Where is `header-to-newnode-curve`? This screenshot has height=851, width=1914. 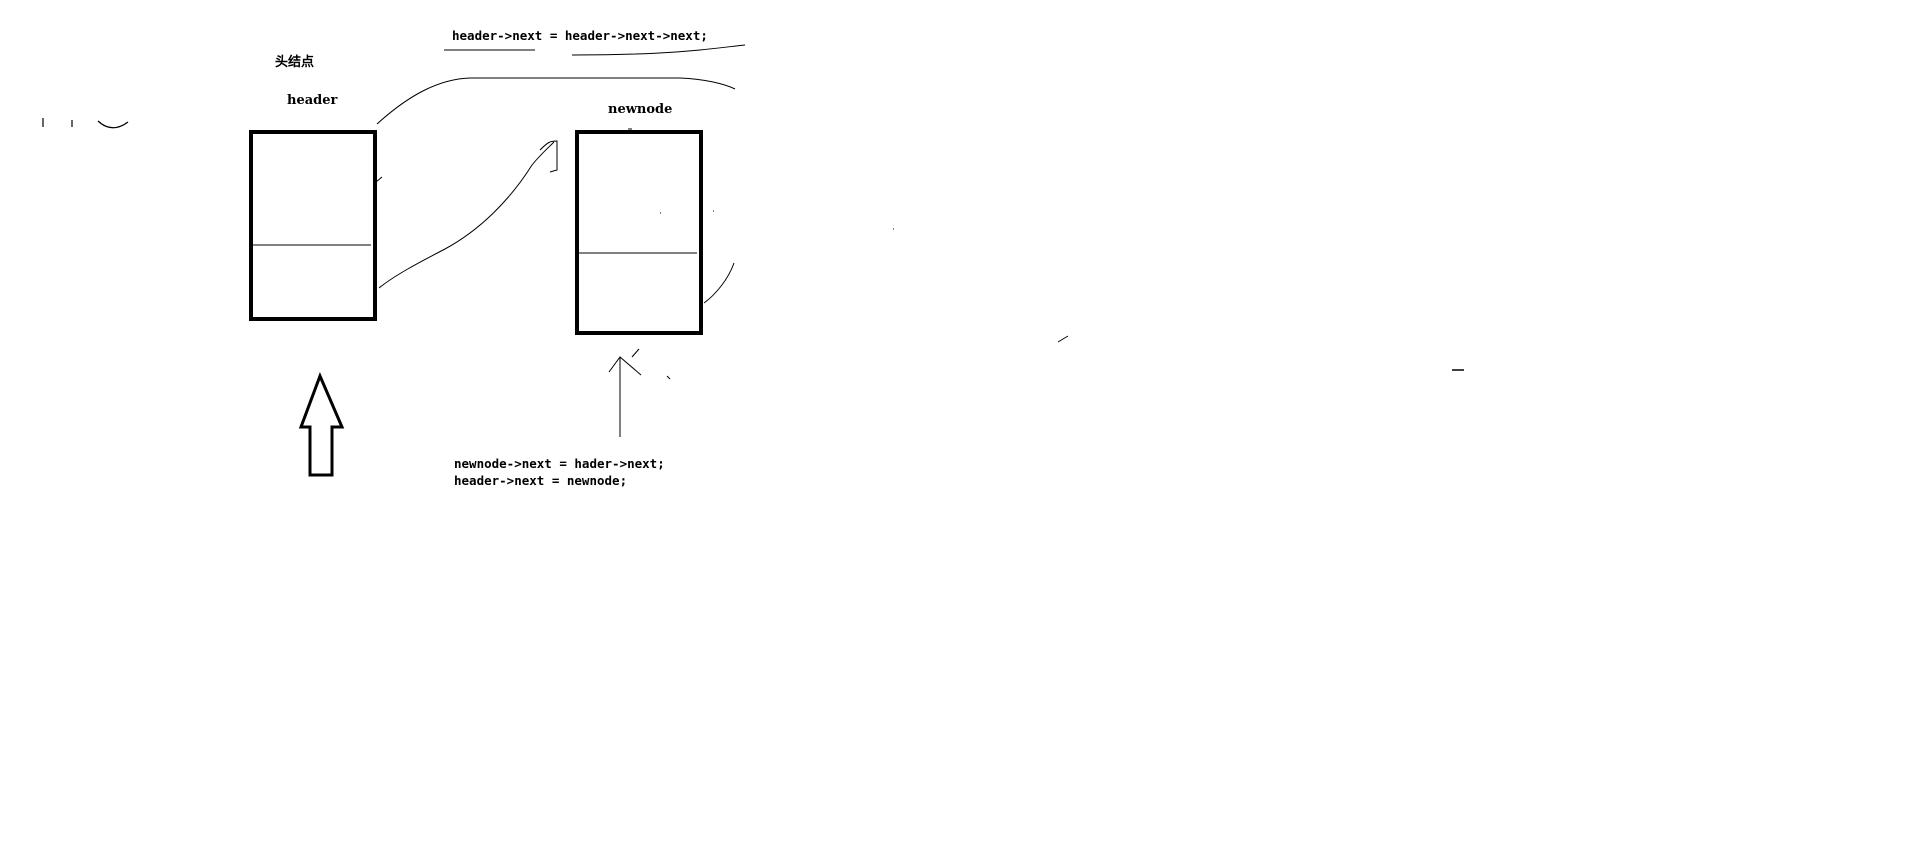
header-to-newnode-curve is located at coordinates (466, 215).